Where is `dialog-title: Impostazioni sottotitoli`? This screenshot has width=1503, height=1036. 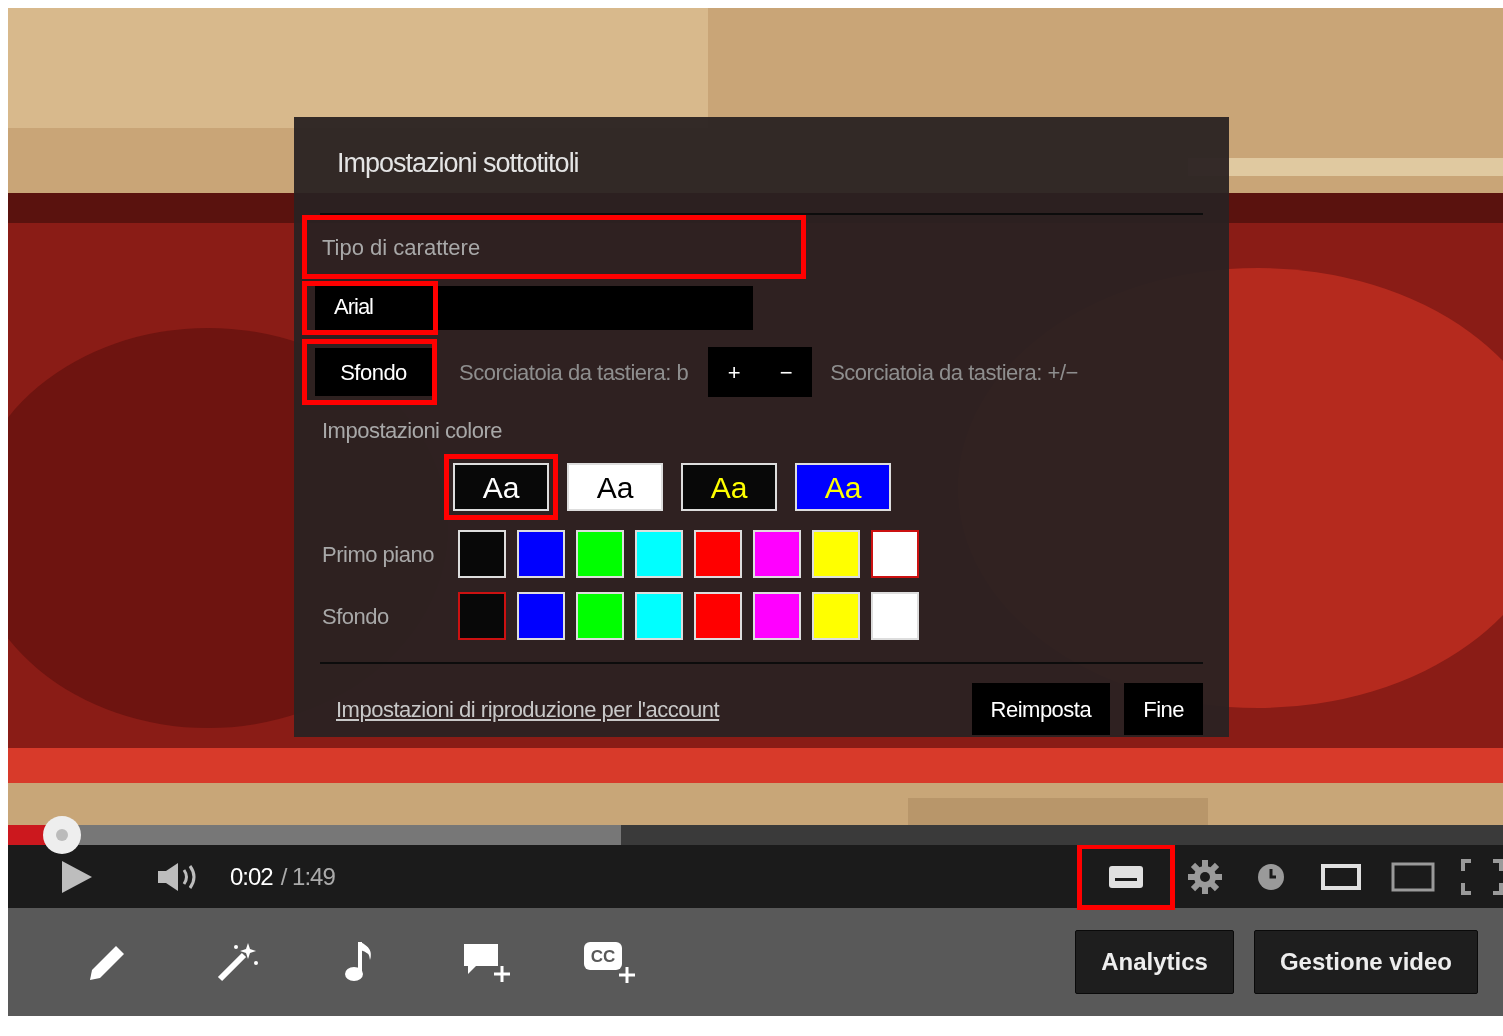
dialog-title: Impostazioni sottotitoli is located at coordinates (458, 163).